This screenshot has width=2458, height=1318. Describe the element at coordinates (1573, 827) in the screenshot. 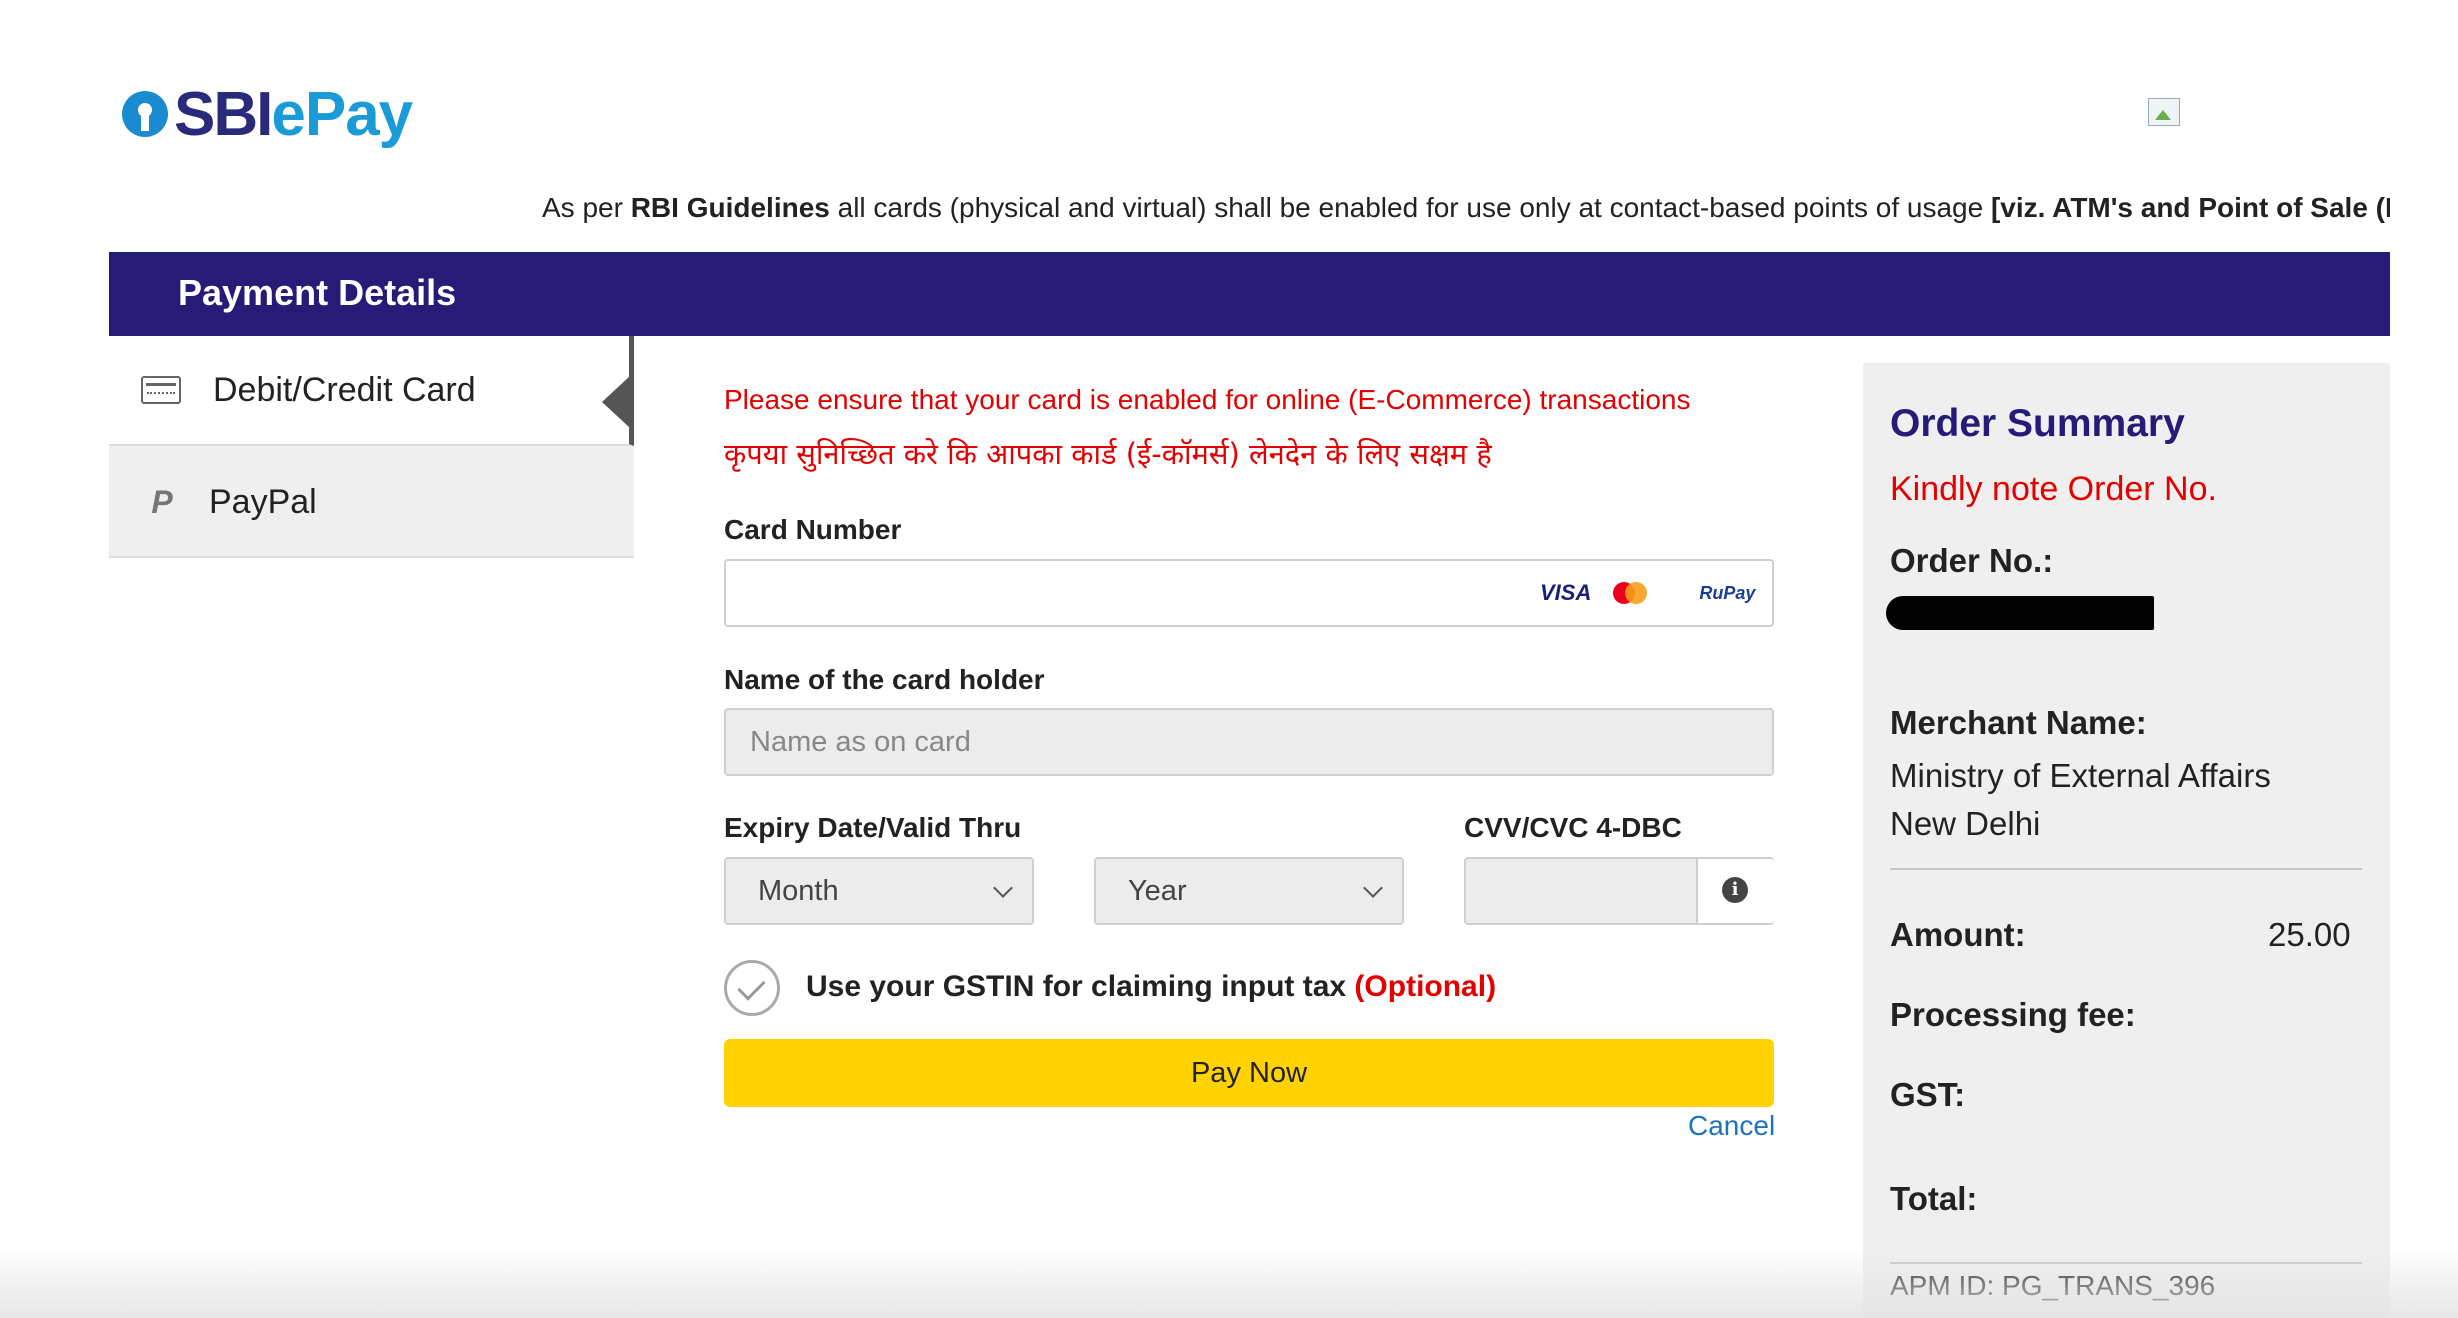

I see `cvv-label: CVV/CVC 4-DBC` at that location.